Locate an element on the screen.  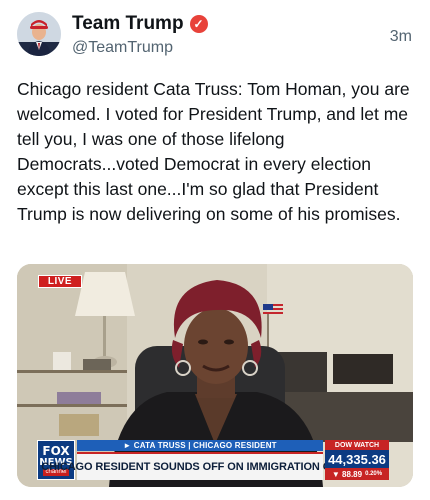
avatar-image is located at coordinates (39, 34).